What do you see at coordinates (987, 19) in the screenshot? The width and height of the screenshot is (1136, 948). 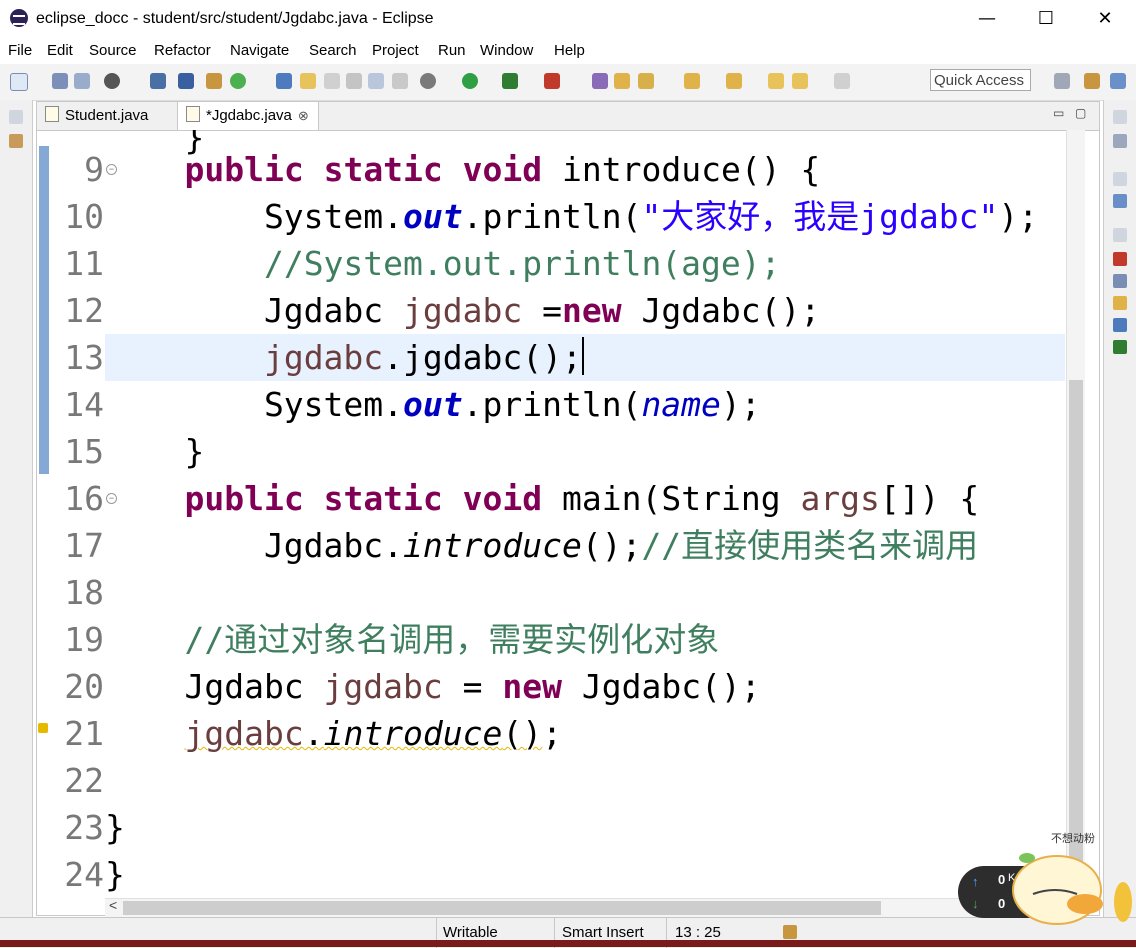 I see `minimize-button: —` at bounding box center [987, 19].